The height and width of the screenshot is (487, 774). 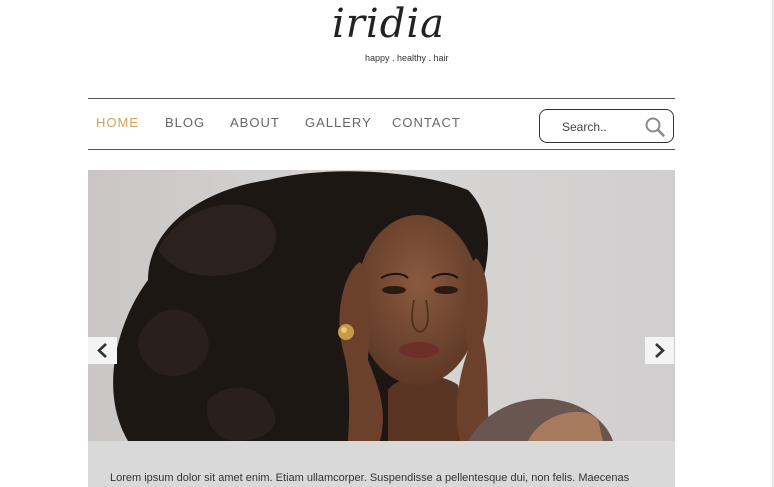 What do you see at coordinates (655, 127) in the screenshot?
I see `search-icon` at bounding box center [655, 127].